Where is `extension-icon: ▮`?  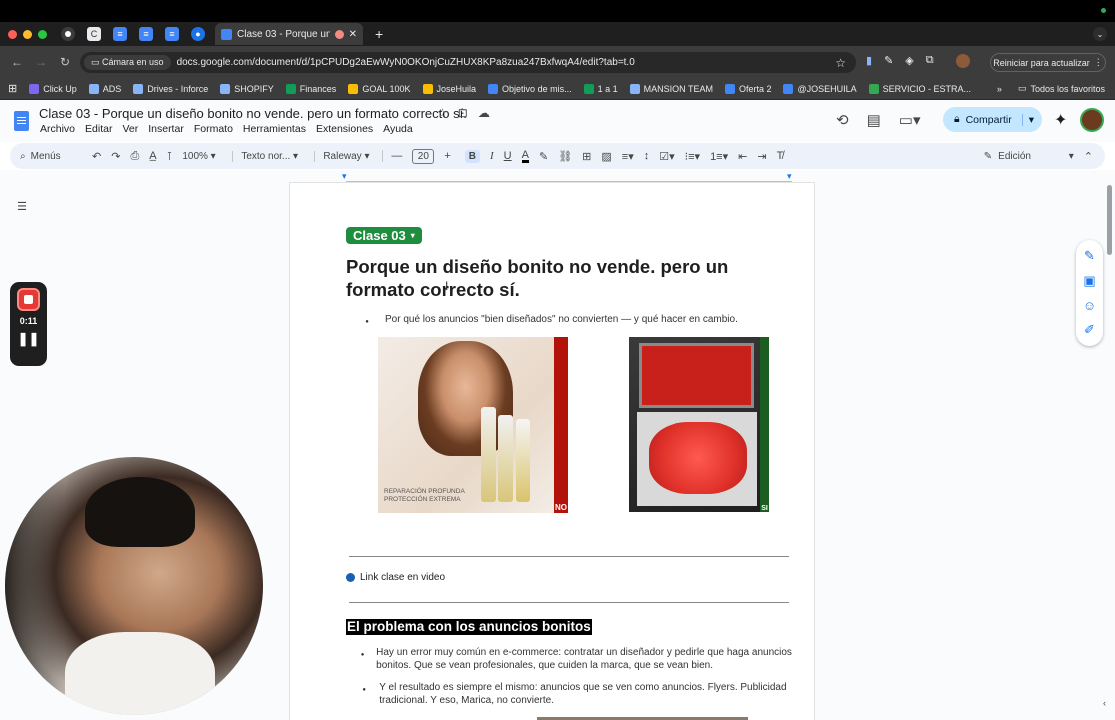
extension-icon: ▮ is located at coordinates (869, 61).